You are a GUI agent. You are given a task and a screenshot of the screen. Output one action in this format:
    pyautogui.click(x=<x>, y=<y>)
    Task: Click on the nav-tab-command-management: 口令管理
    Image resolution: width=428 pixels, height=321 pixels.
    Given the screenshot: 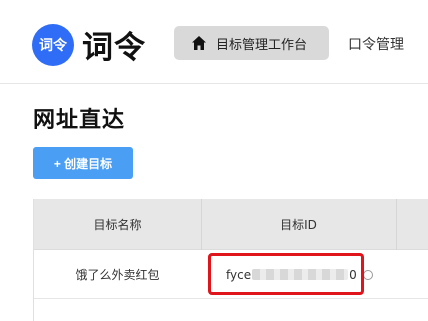 What is the action you would take?
    pyautogui.click(x=376, y=44)
    